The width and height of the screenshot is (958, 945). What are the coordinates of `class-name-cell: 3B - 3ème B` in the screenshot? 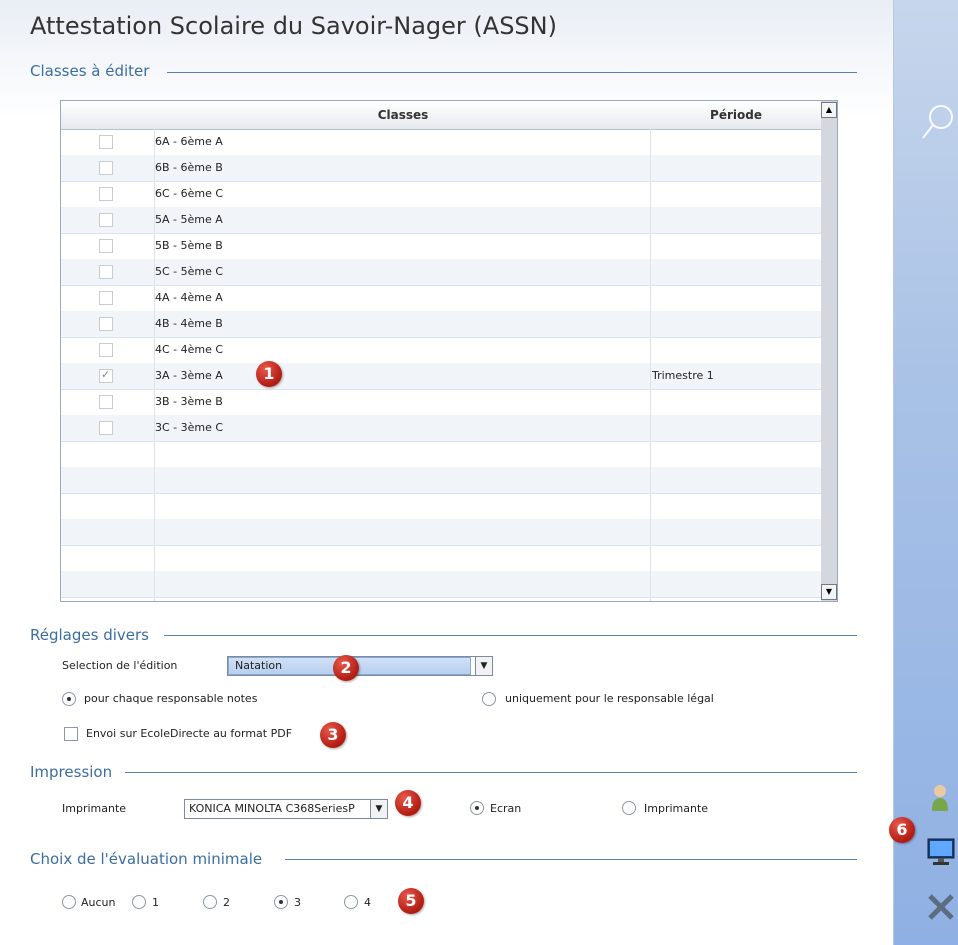 It's located at (189, 401).